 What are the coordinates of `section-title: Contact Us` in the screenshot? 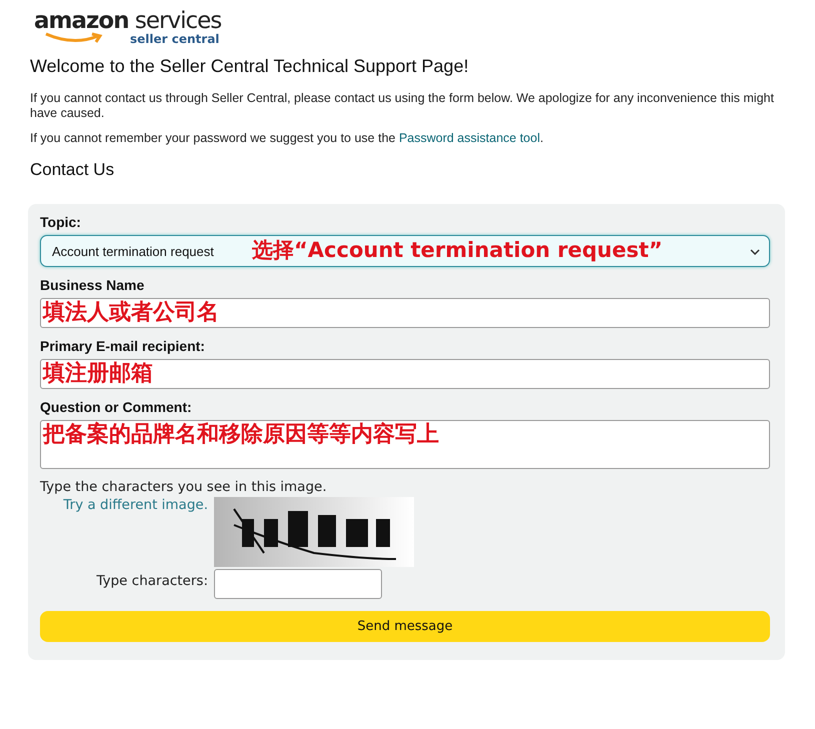 It's located at (73, 170).